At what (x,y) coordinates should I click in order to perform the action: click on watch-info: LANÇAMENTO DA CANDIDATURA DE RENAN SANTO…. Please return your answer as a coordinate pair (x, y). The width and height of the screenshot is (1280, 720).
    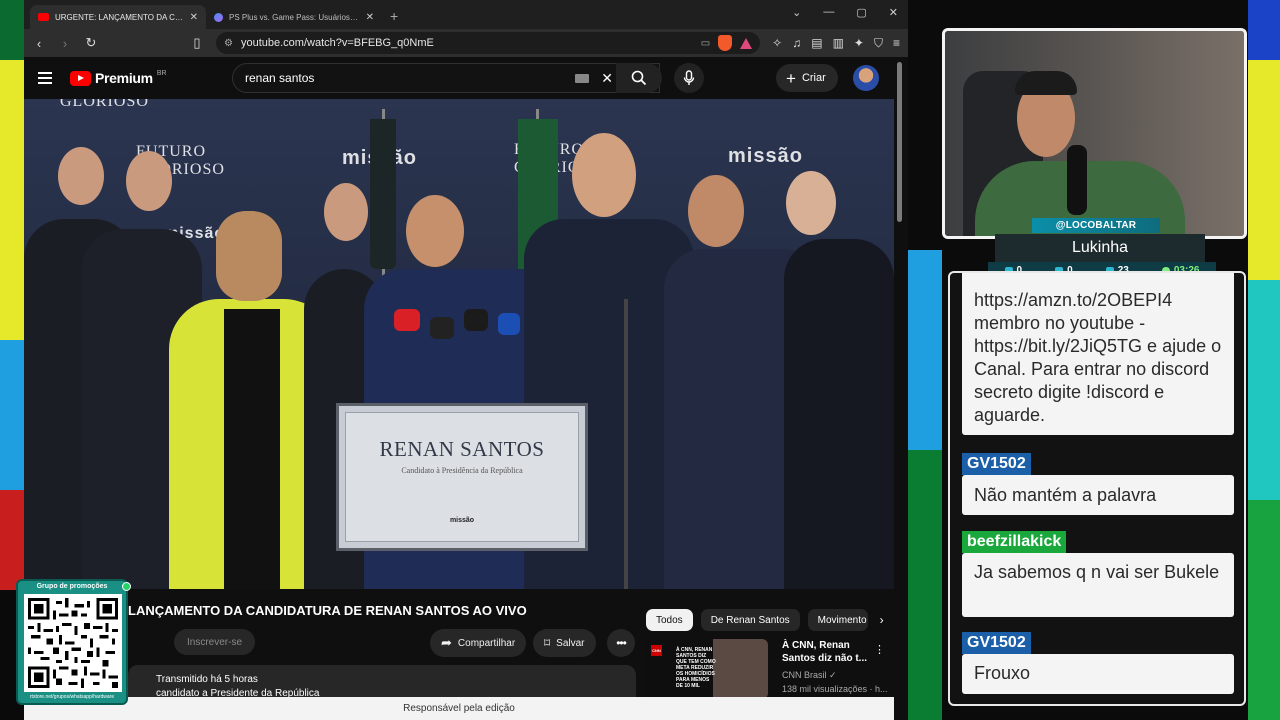
    Looking at the image, I should click on (459, 654).